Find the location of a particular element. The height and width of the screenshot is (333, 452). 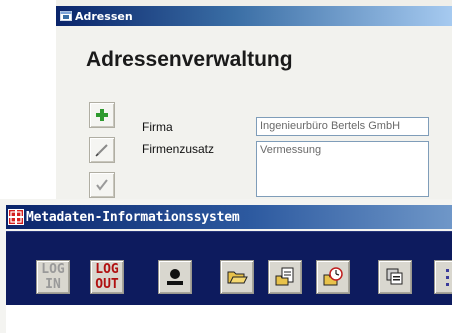

metadaten-title: Metadaten-Informationssystem is located at coordinates (133, 217).